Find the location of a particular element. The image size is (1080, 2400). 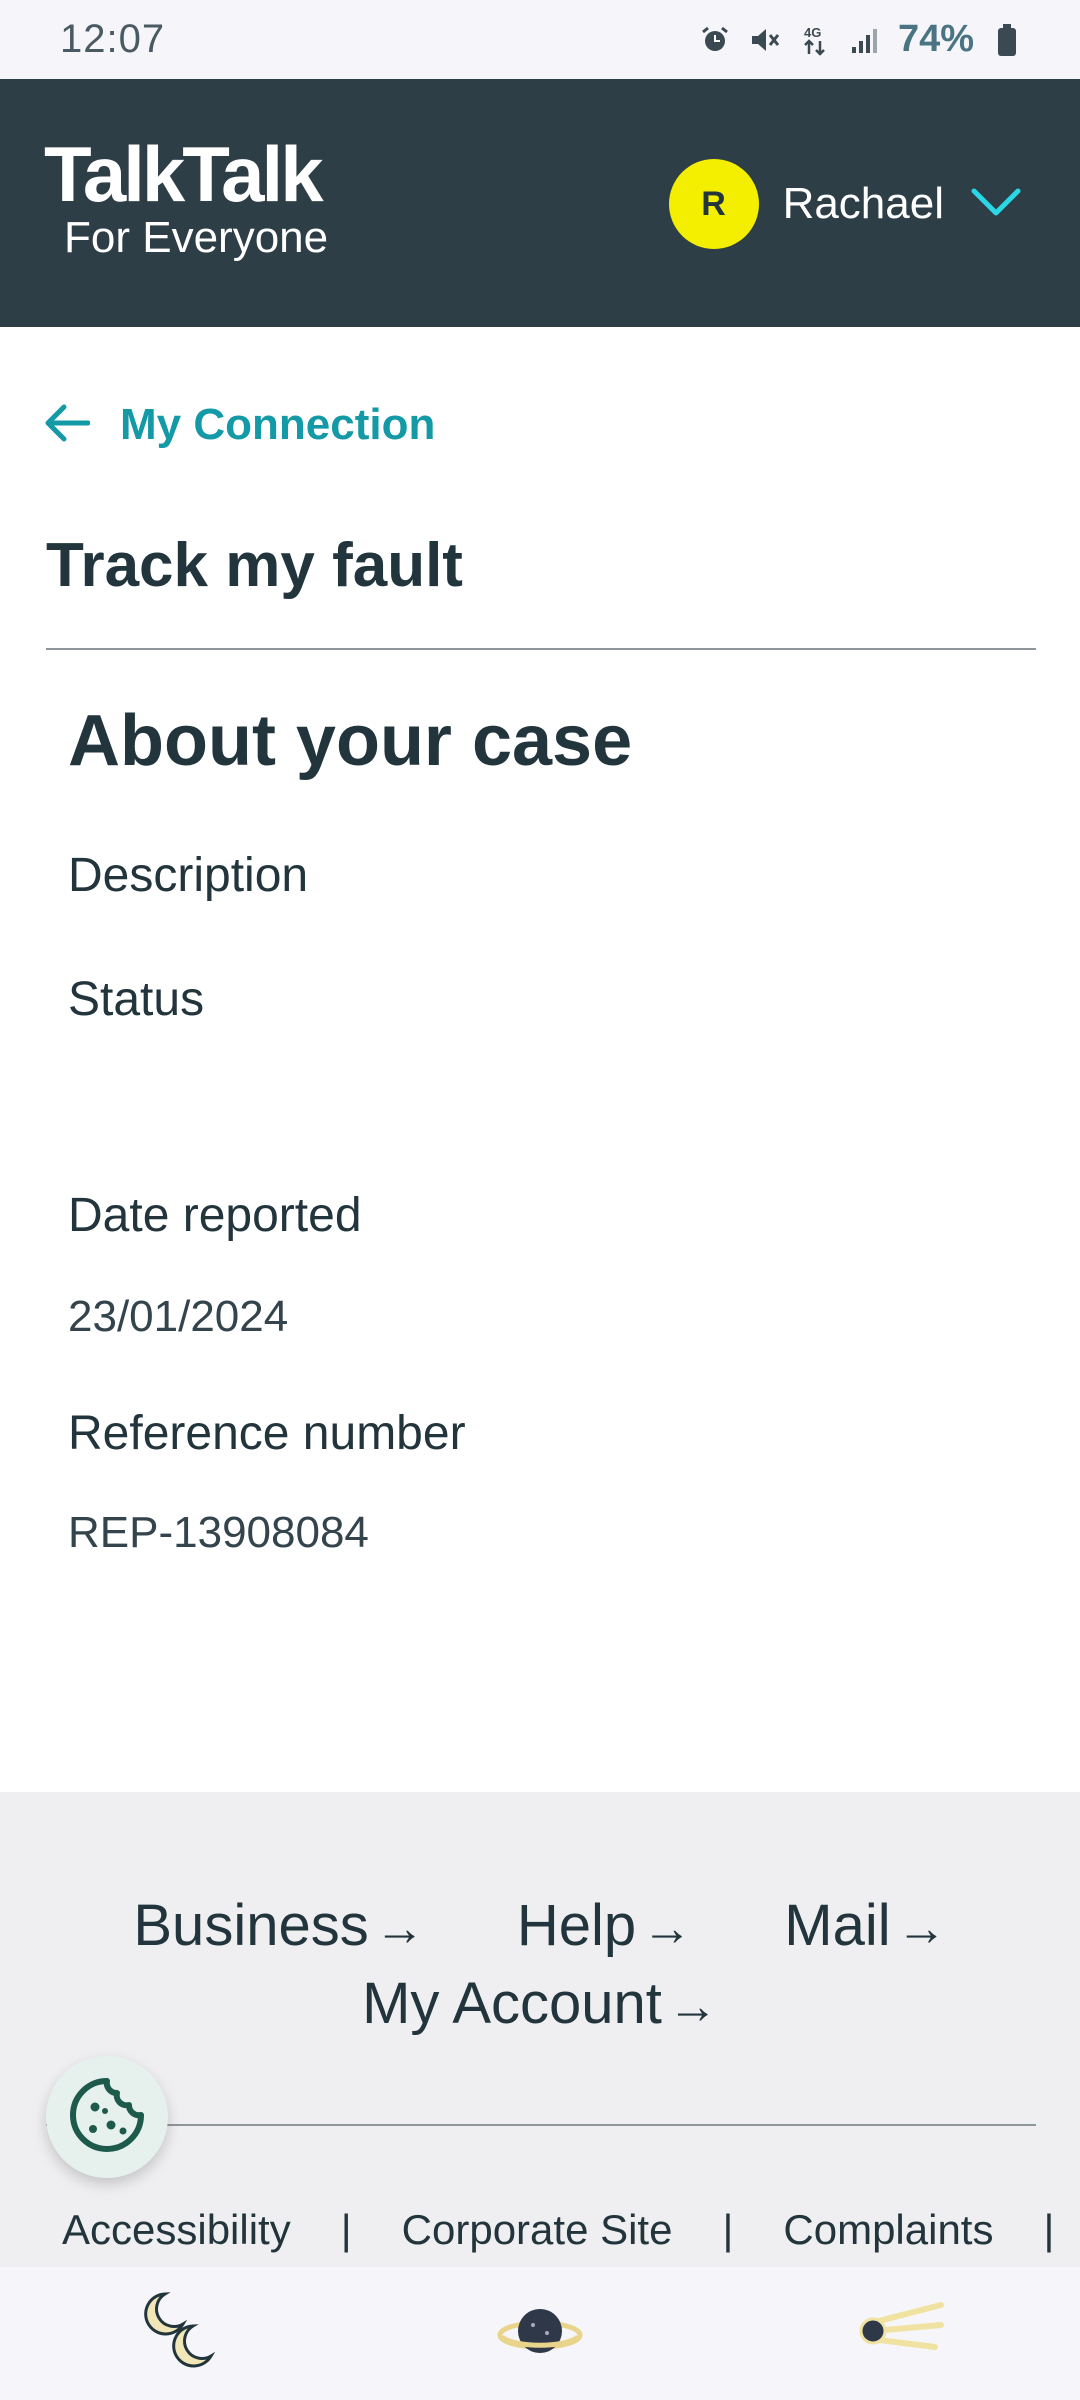

footer-link-accessibility: Accessibility is located at coordinates (176, 2230).